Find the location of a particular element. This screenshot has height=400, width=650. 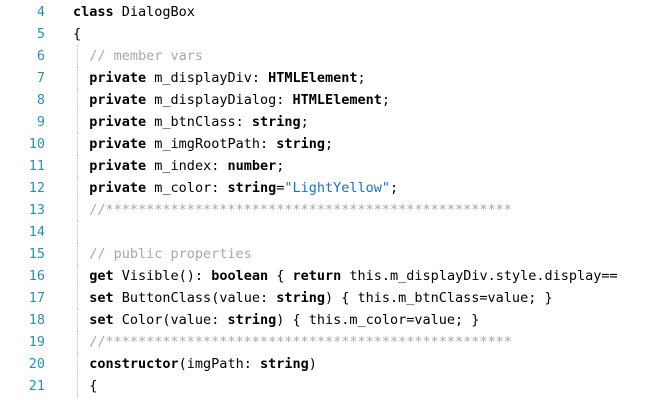

line-number: 8 is located at coordinates (40, 100).